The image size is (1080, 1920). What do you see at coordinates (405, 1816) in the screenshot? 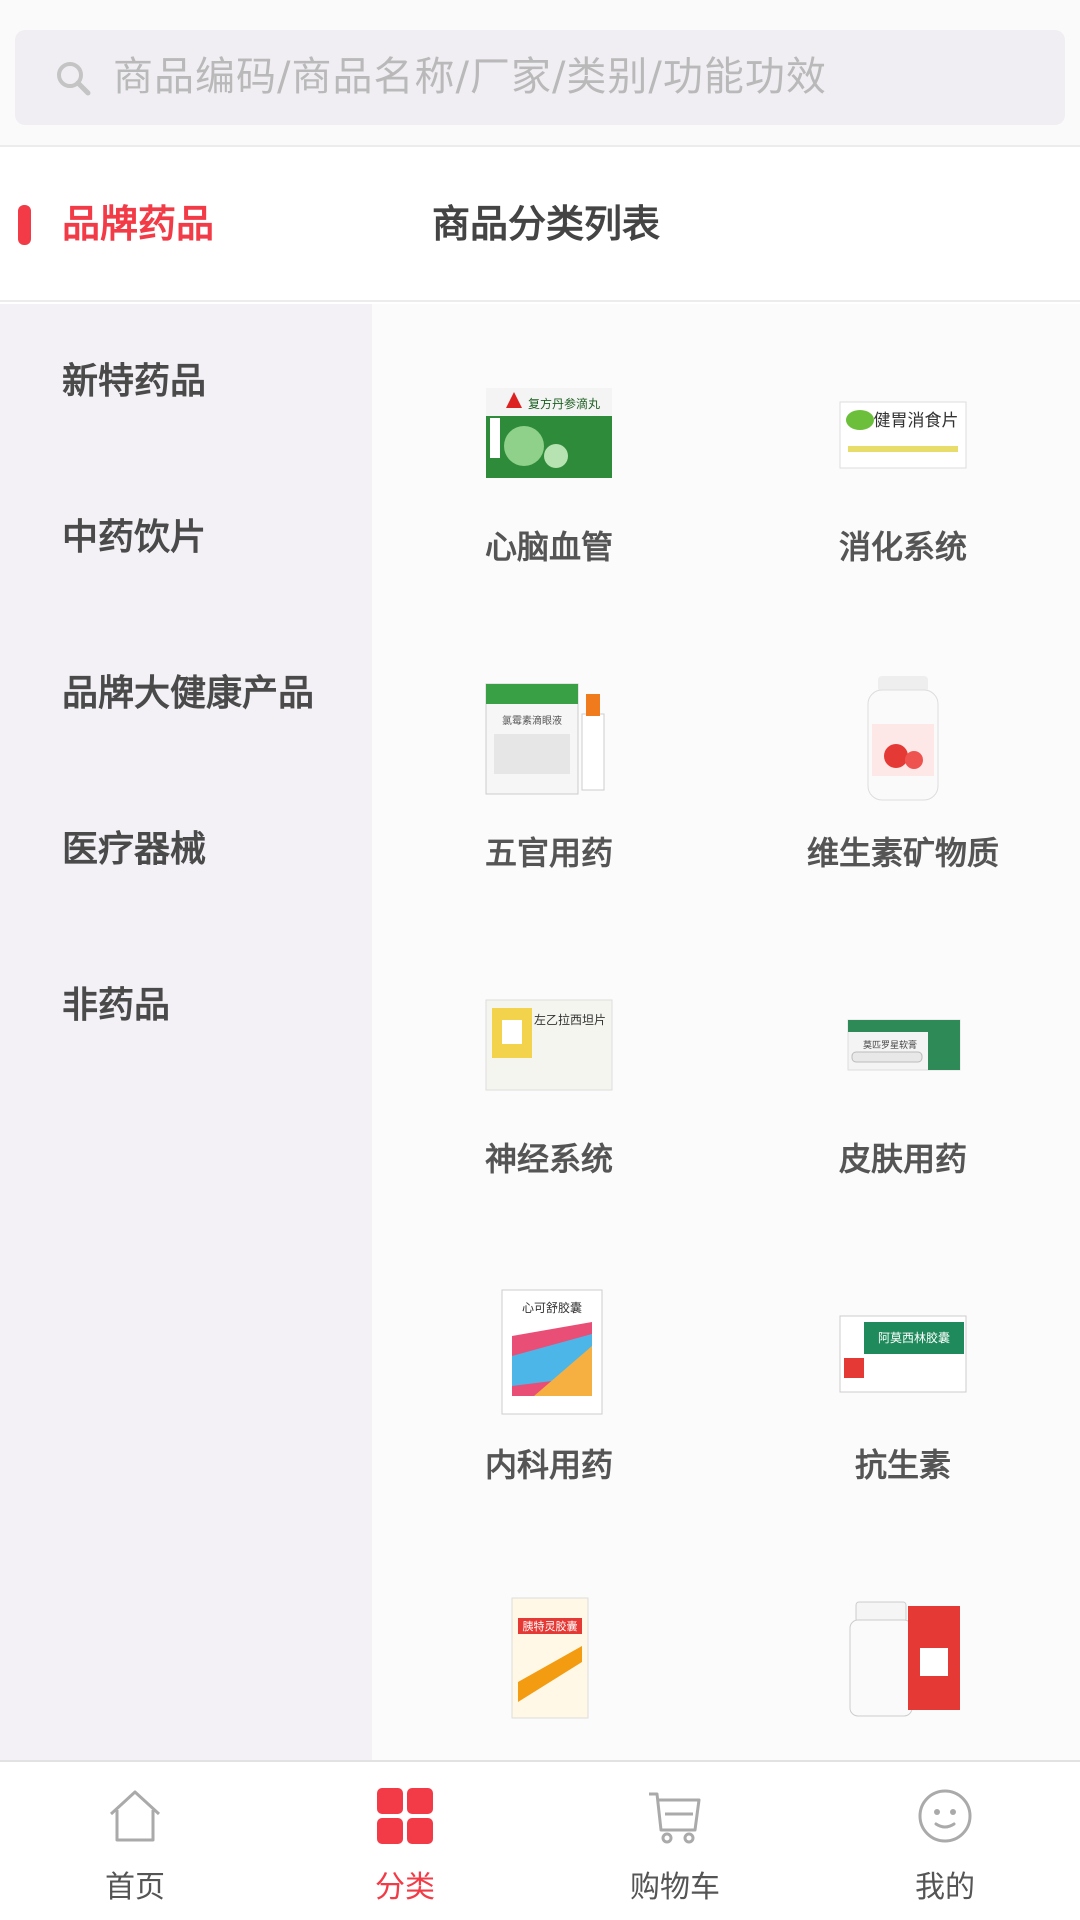
I see `grid-icon` at bounding box center [405, 1816].